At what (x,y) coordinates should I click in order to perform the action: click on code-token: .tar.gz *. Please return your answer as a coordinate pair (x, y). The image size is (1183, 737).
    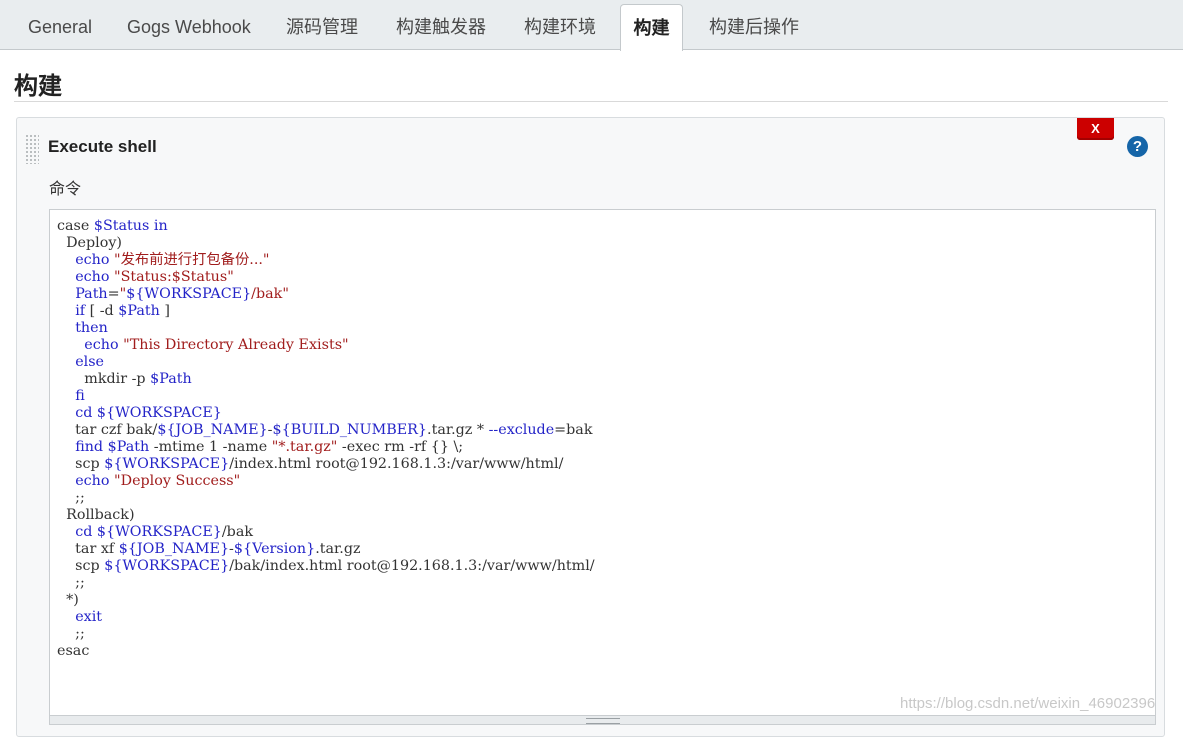
    Looking at the image, I should click on (458, 430).